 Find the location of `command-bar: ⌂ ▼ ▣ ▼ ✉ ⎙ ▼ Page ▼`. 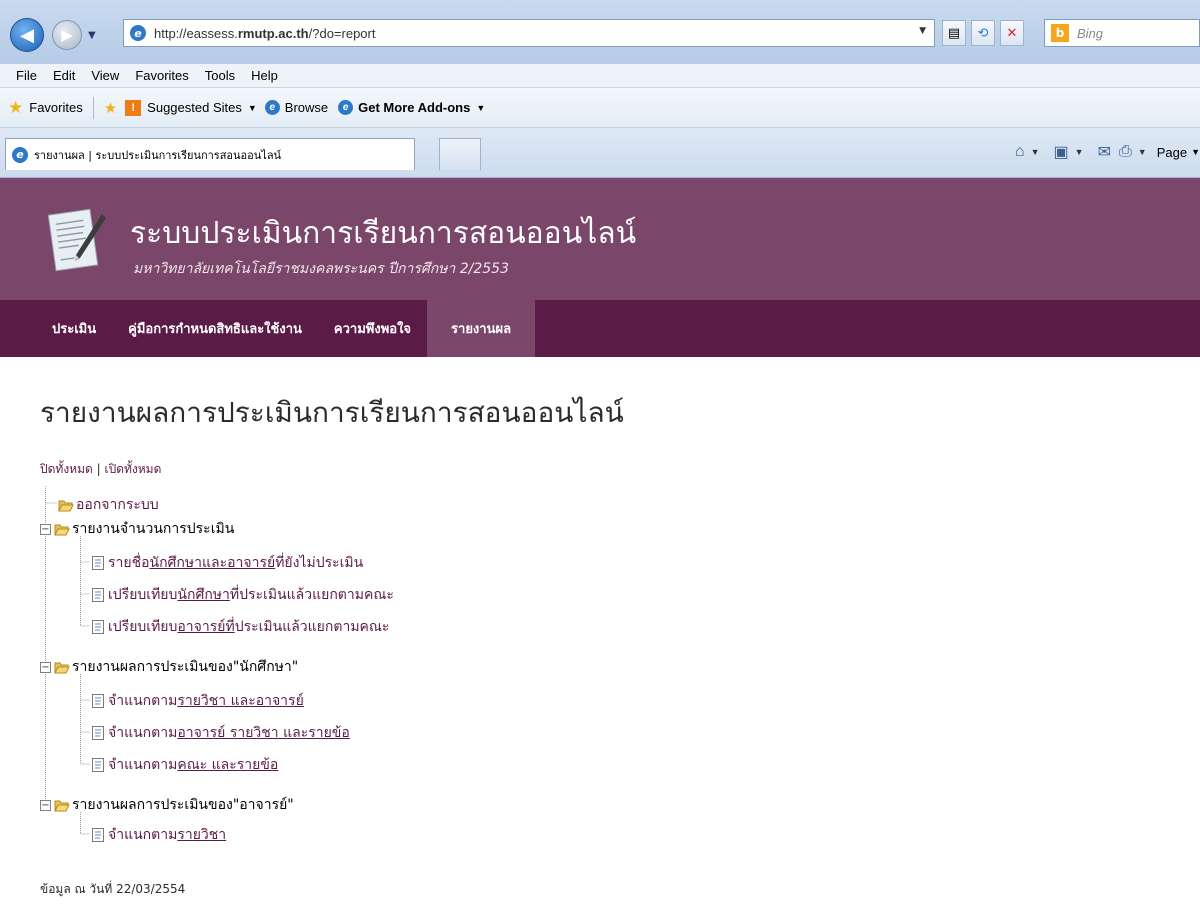

command-bar: ⌂ ▼ ▣ ▼ ✉ ⎙ ▼ Page ▼ is located at coordinates (1105, 152).